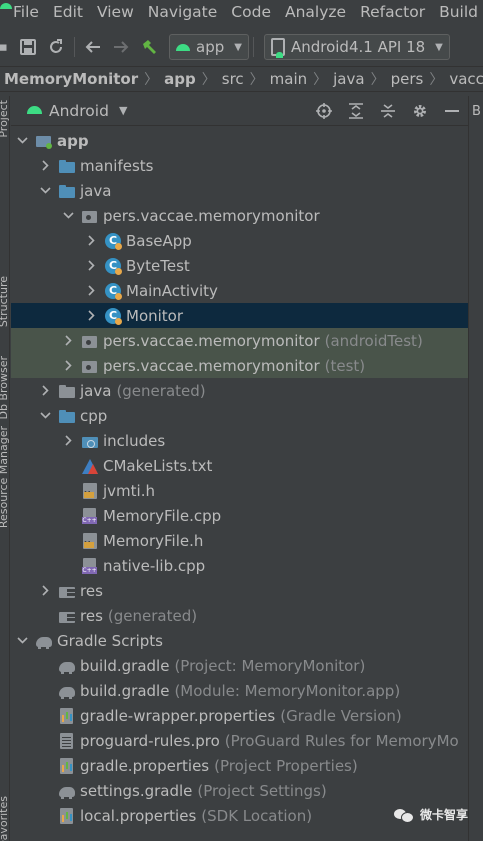 The image size is (483, 841). What do you see at coordinates (239, 465) in the screenshot?
I see `tree-row: CMakeLists.txt` at bounding box center [239, 465].